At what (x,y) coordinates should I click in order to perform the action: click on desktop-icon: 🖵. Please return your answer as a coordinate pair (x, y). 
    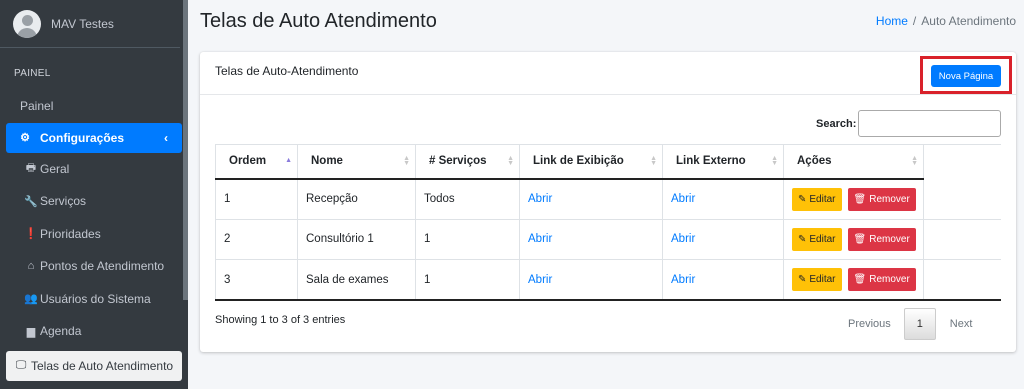
    Looking at the image, I should click on (21, 365).